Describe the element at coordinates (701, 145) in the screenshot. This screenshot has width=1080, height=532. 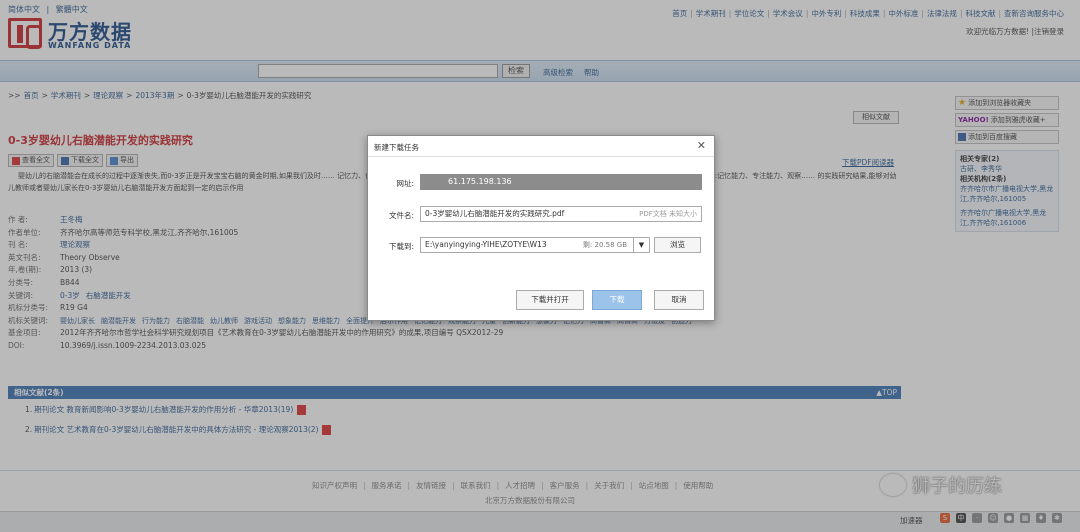
I see `close-icon: ✕` at that location.